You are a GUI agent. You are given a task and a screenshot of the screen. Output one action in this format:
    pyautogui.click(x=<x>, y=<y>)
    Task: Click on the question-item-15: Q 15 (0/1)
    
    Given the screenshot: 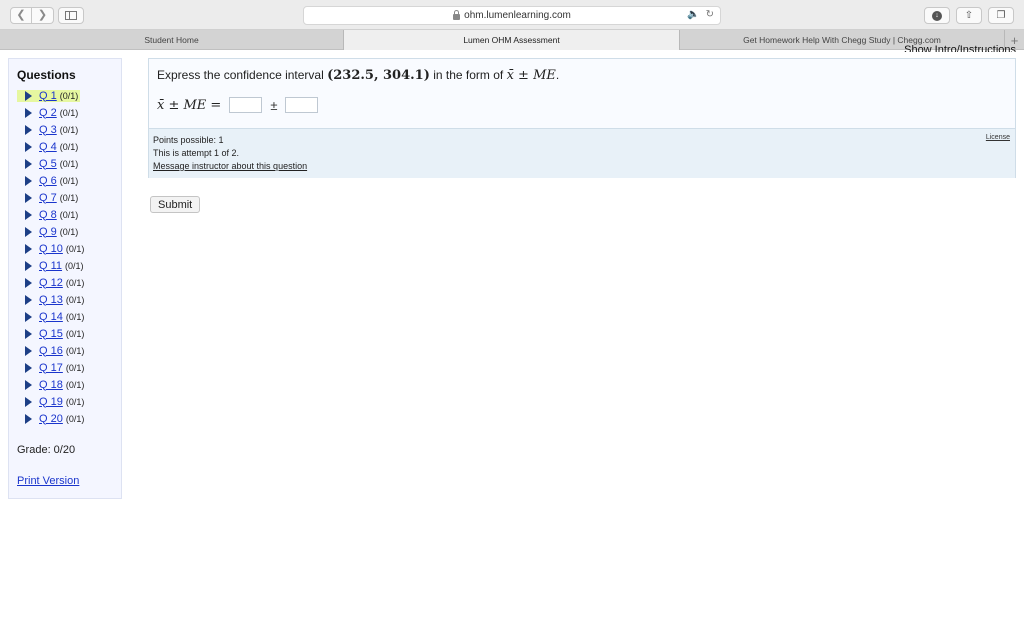 What is the action you would take?
    pyautogui.click(x=69, y=333)
    